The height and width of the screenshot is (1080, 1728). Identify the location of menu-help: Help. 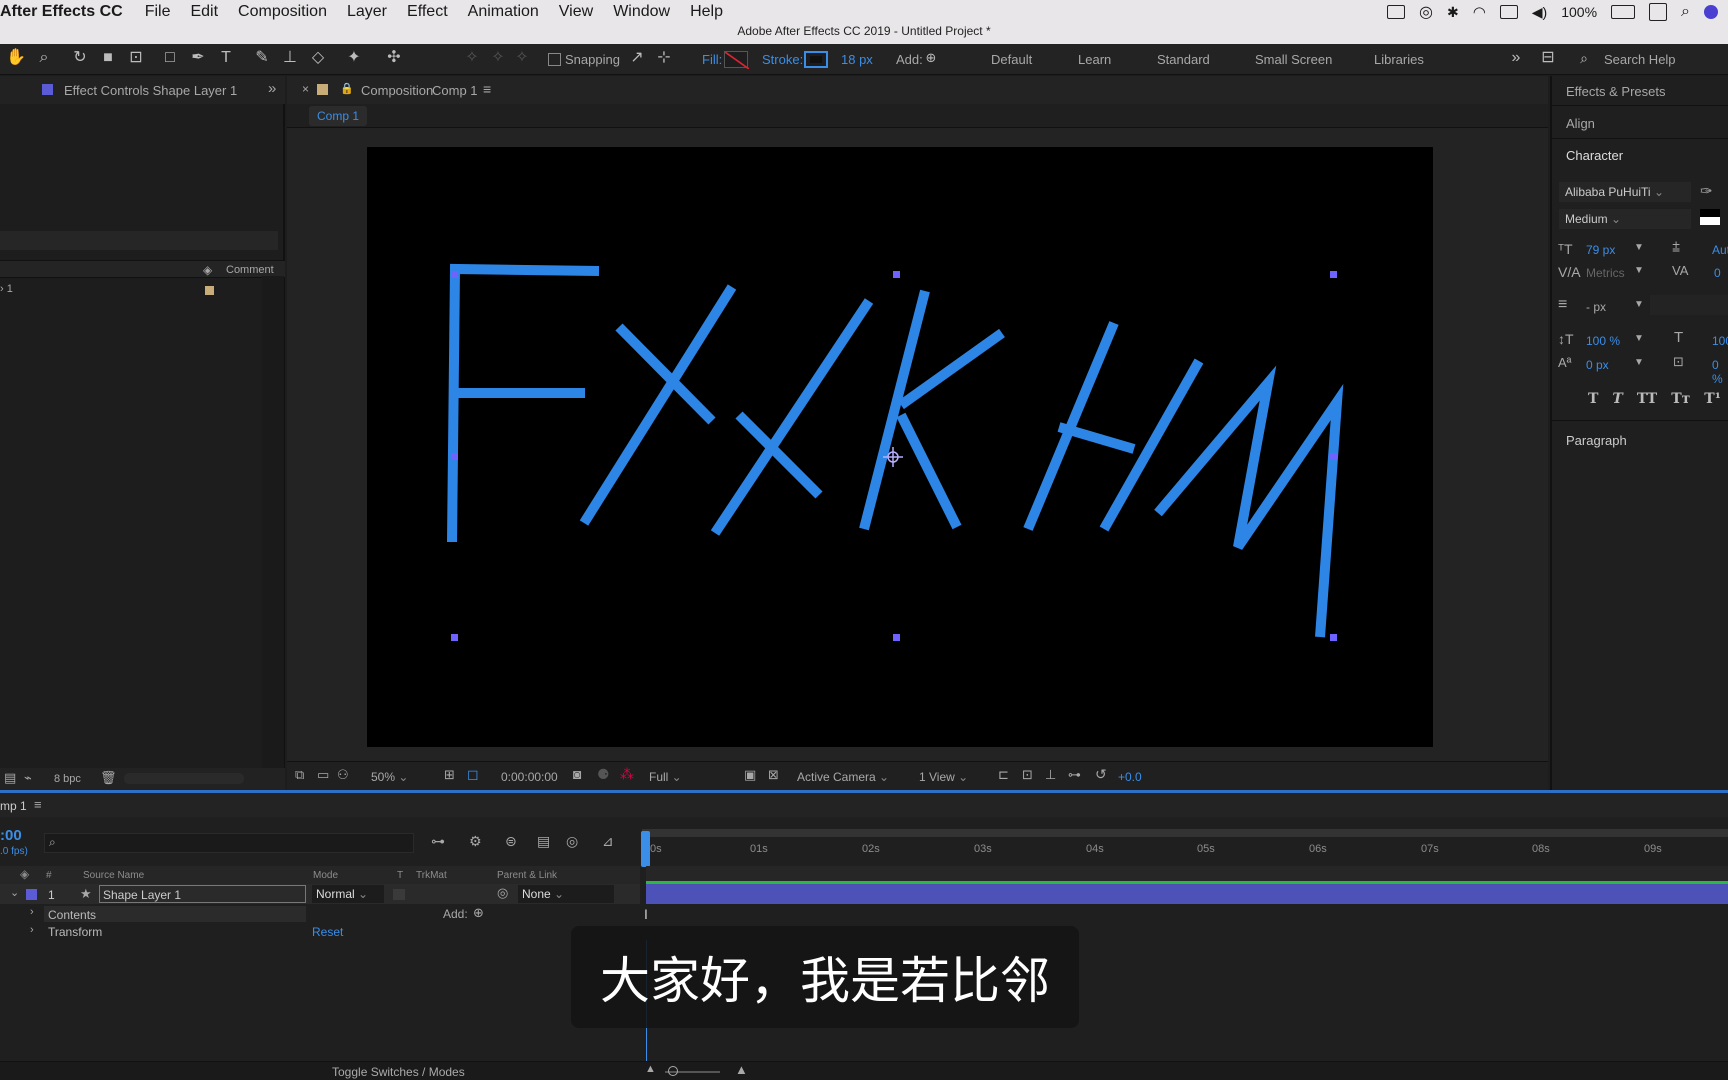
(706, 12).